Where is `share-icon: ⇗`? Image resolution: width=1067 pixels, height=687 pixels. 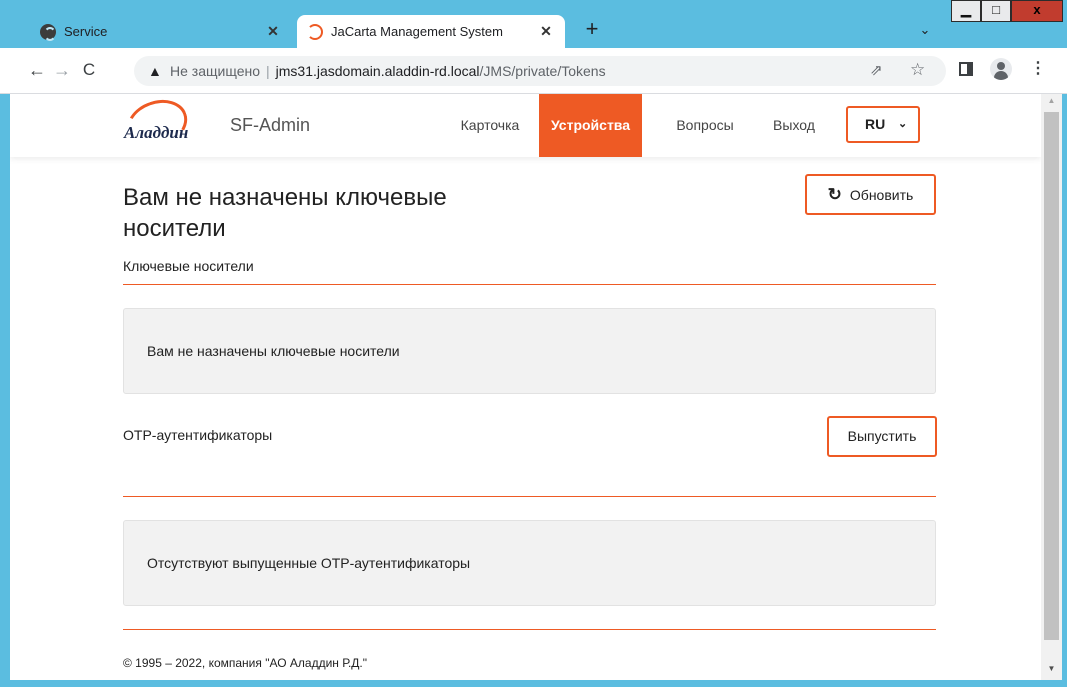 share-icon: ⇗ is located at coordinates (876, 70).